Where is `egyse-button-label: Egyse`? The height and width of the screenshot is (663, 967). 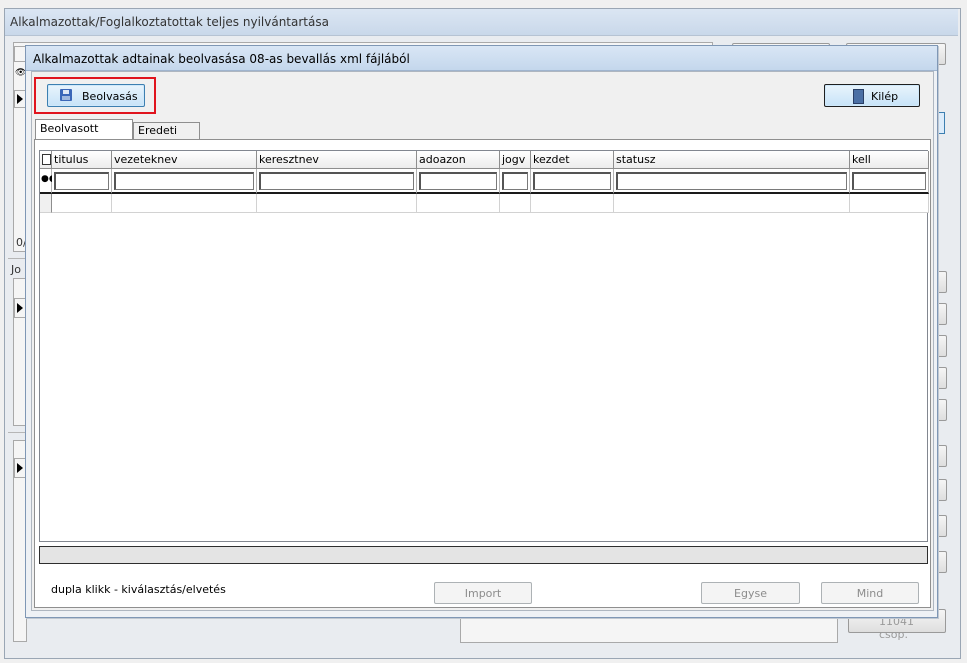 egyse-button-label: Egyse is located at coordinates (750, 593).